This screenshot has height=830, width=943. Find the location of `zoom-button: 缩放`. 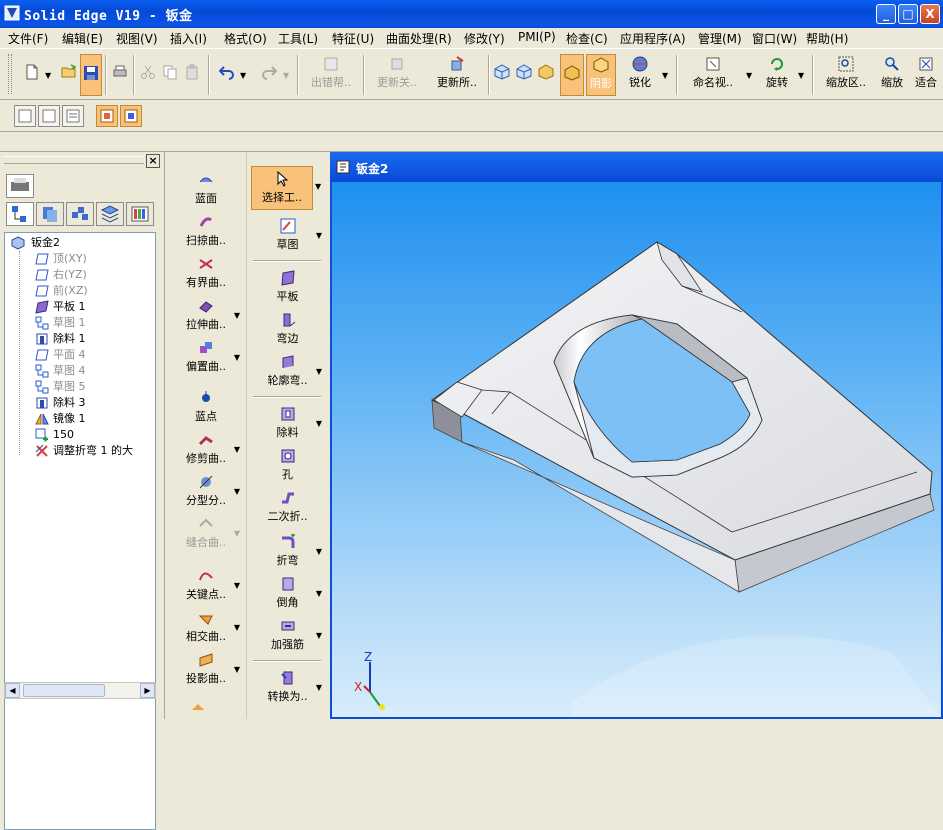

zoom-button: 缩放 is located at coordinates (892, 75).